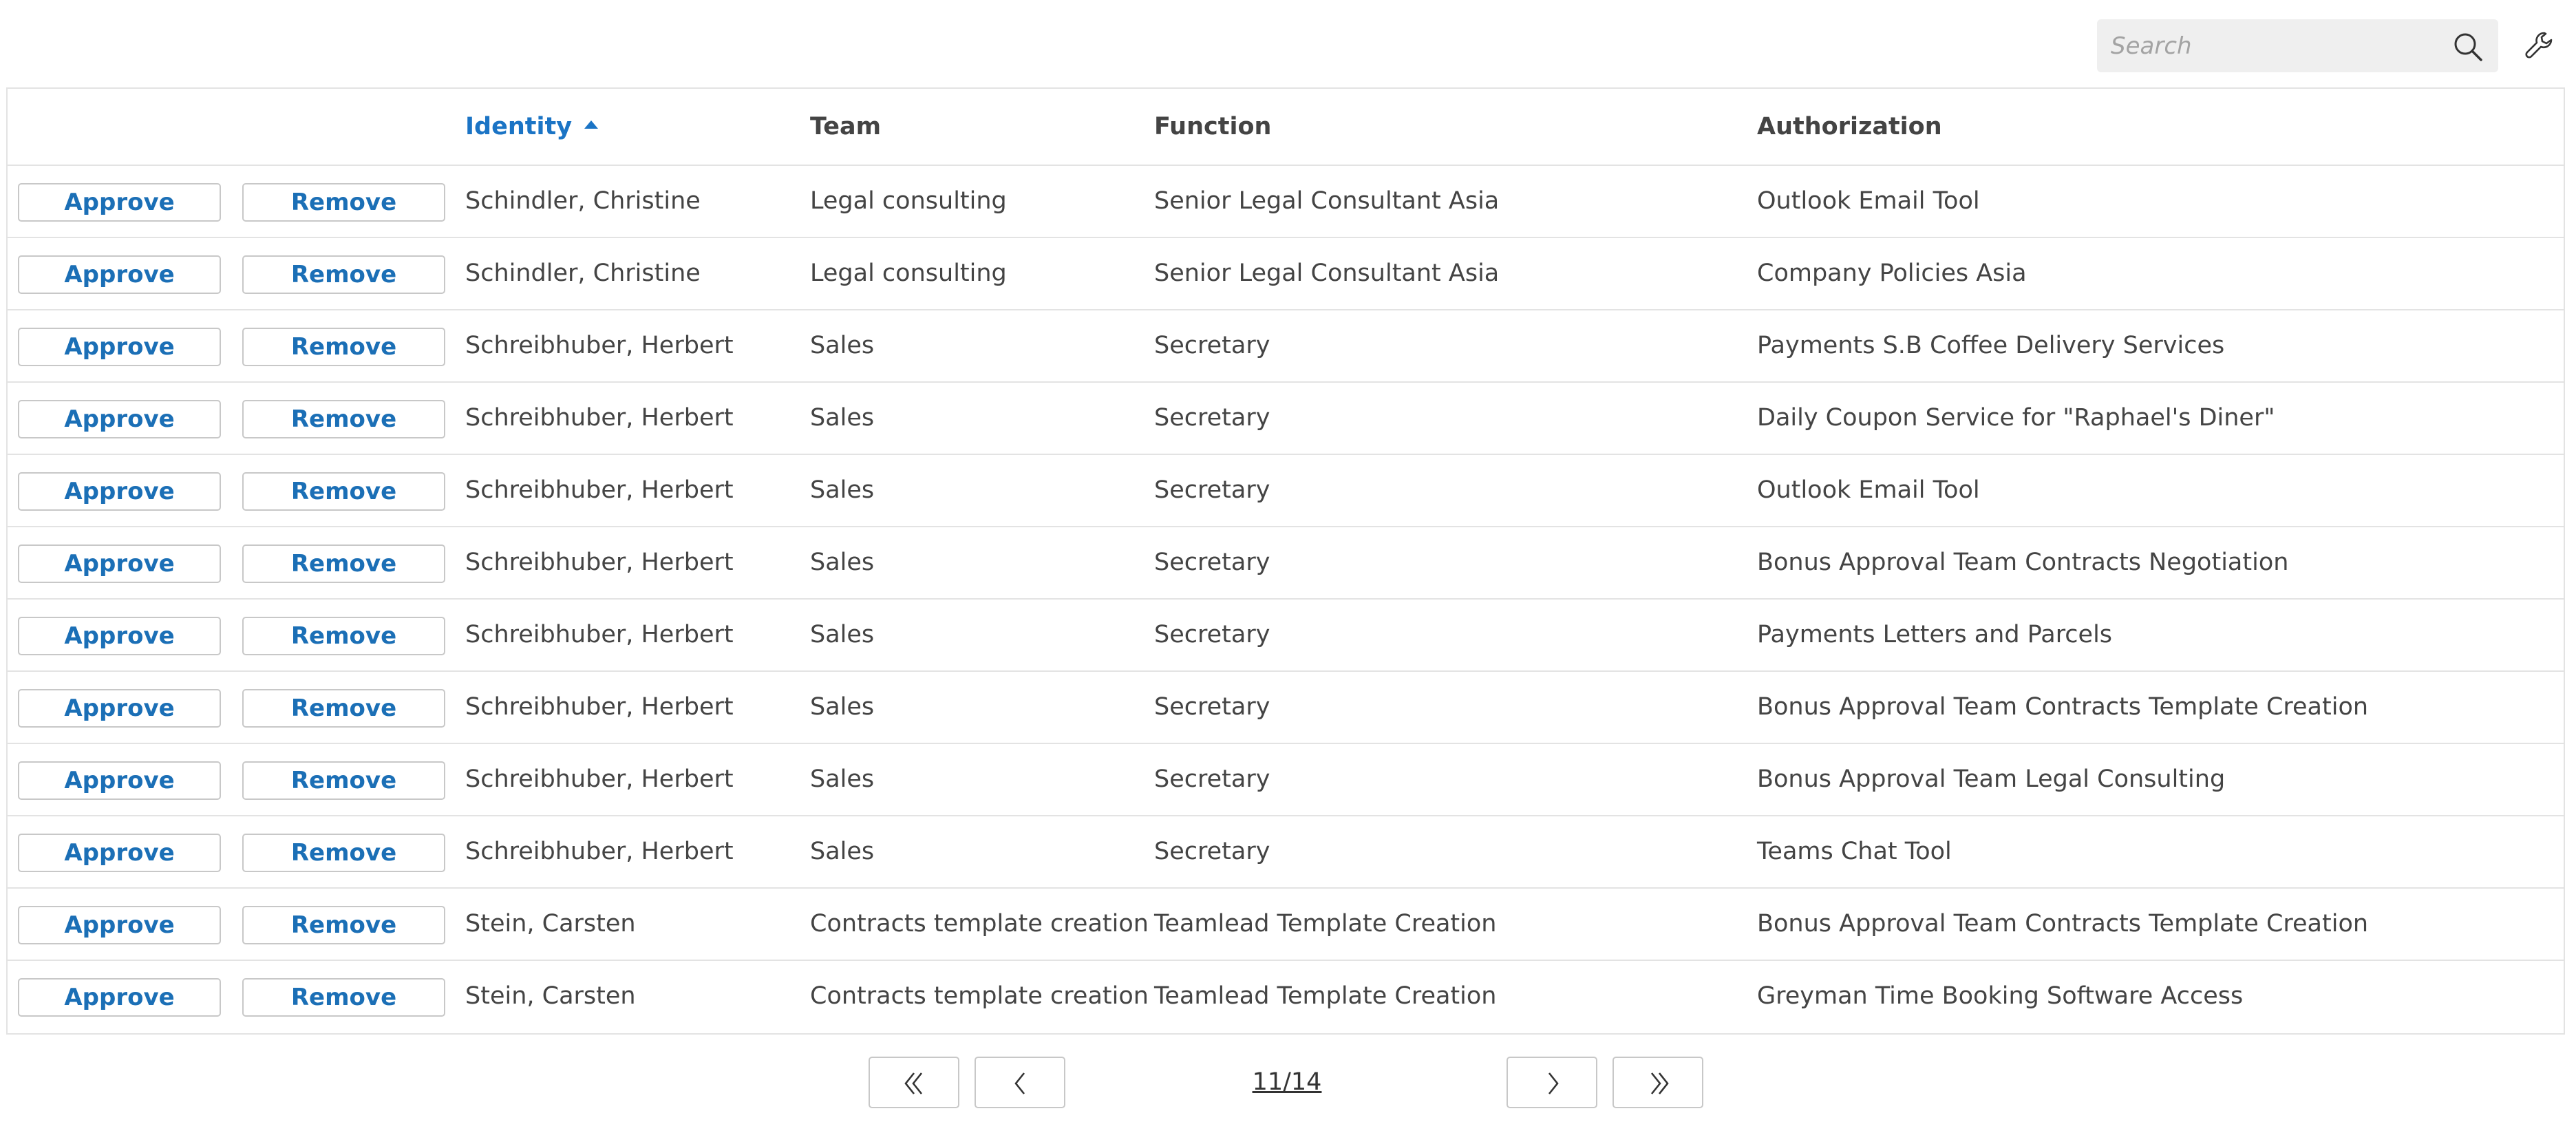 The width and height of the screenshot is (2576, 1122). Describe the element at coordinates (1854, 852) in the screenshot. I see `authorization-cell: Teams Chat Tool` at that location.